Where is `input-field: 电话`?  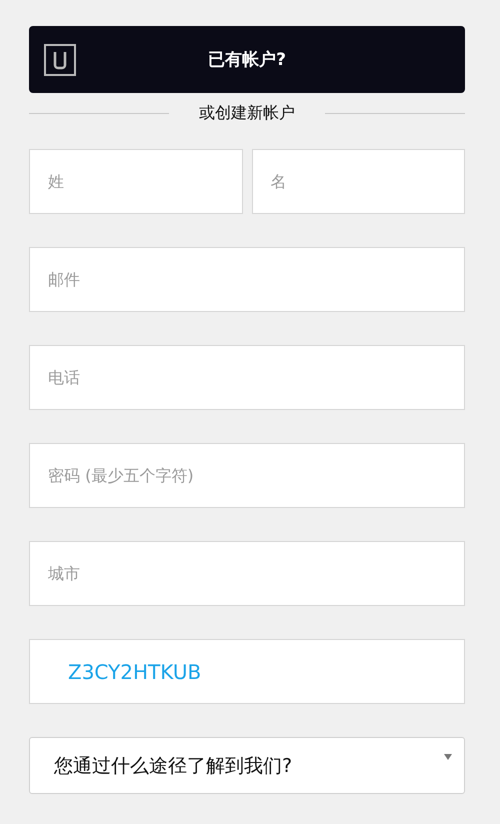
input-field: 电话 is located at coordinates (247, 377).